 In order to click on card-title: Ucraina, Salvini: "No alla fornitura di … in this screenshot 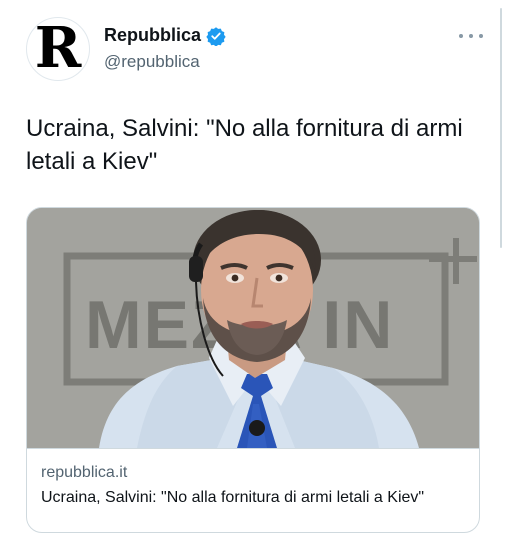, I will do `click(233, 497)`.